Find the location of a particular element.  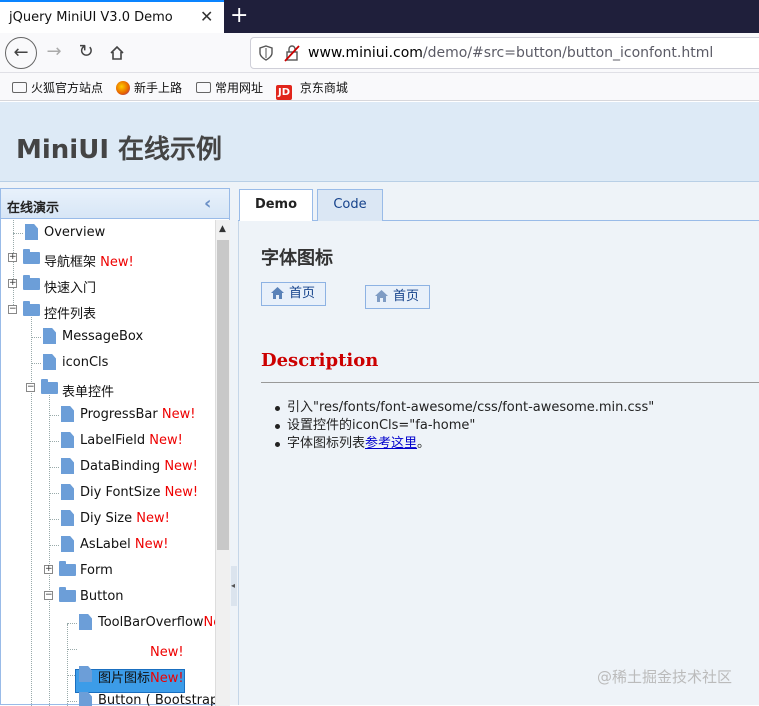

tree-node-messagebox: MessageBox is located at coordinates (108, 337).